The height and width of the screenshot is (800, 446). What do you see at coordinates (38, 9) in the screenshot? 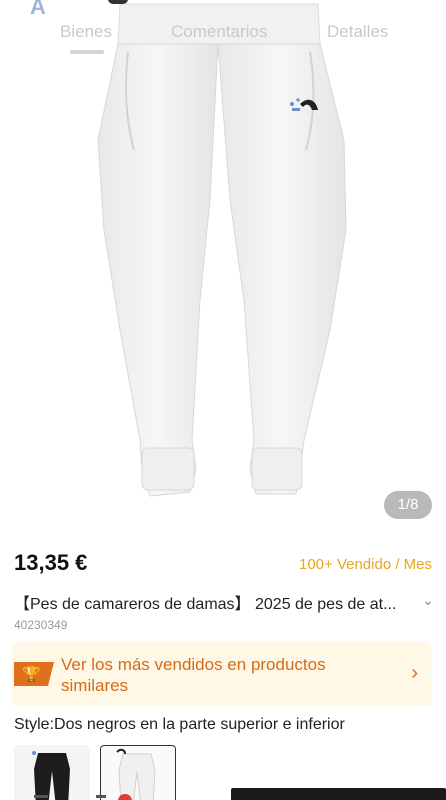
I see `logo-fragment: A` at bounding box center [38, 9].